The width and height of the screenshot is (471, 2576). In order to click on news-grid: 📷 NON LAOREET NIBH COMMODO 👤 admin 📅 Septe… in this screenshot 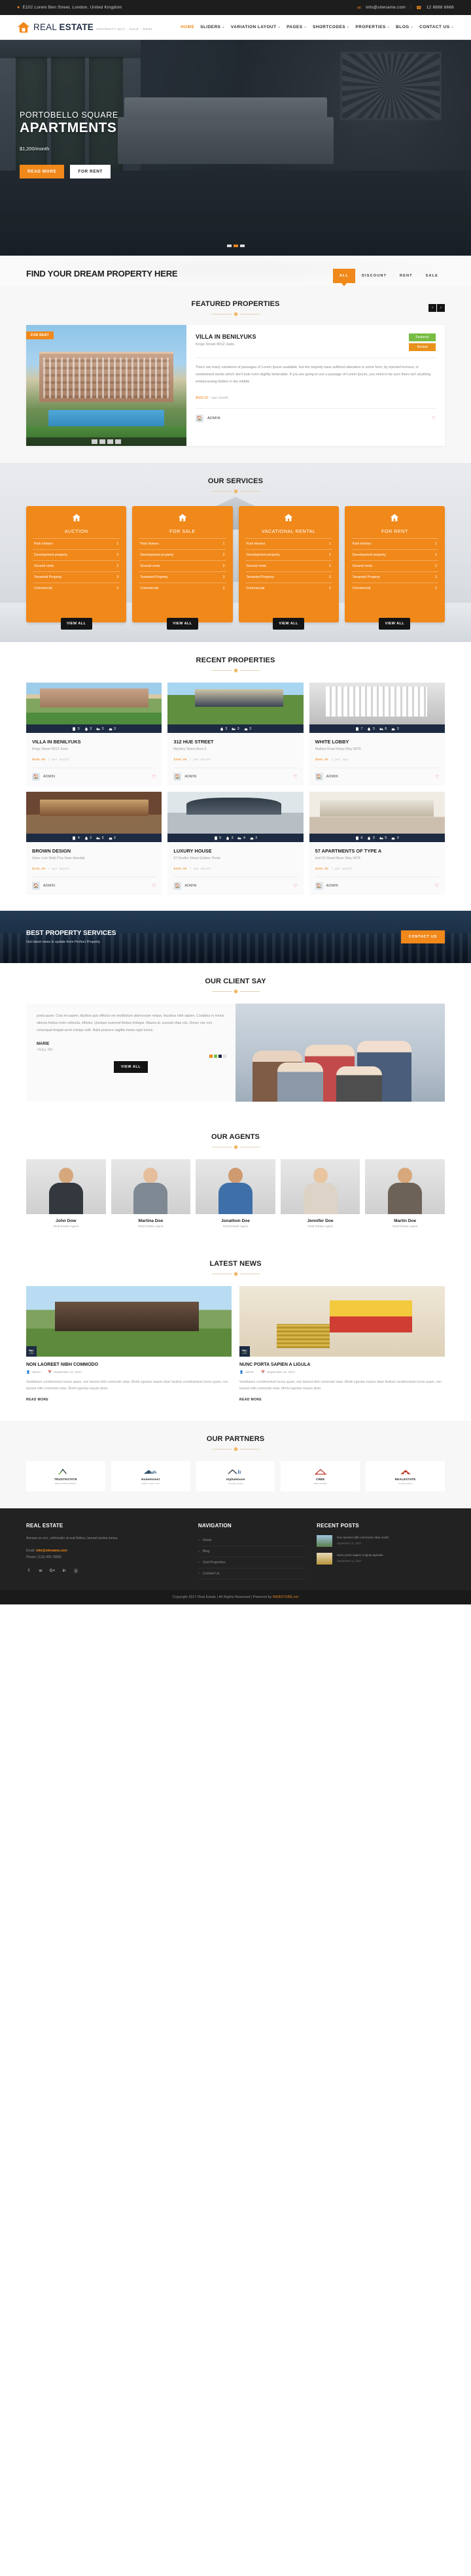, I will do `click(235, 1345)`.